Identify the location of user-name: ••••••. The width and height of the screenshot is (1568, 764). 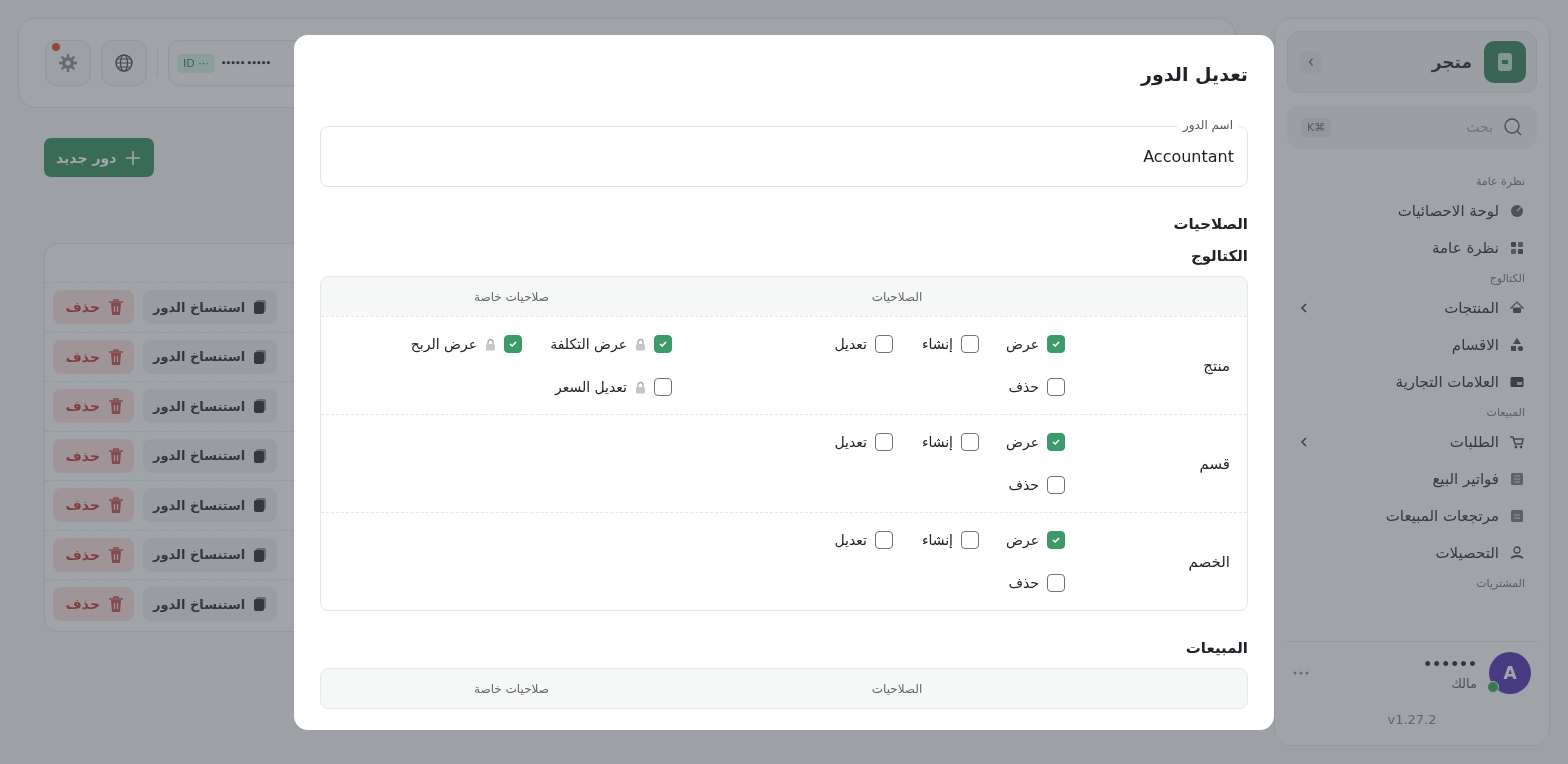
(1449, 663).